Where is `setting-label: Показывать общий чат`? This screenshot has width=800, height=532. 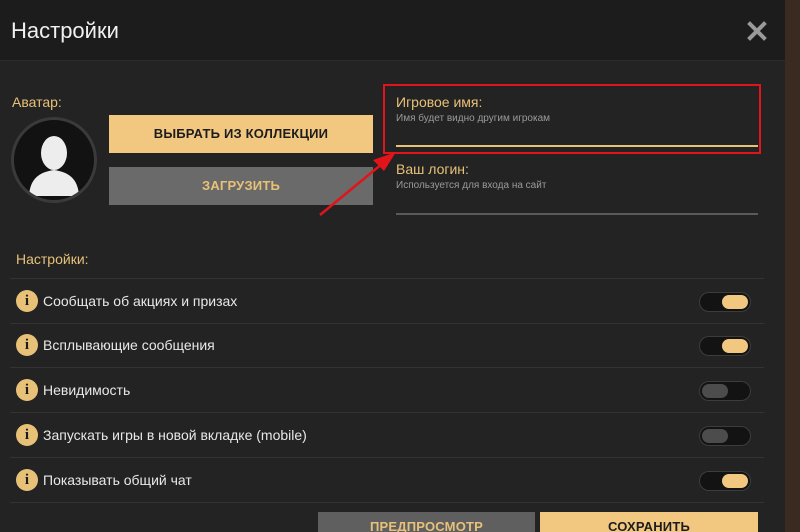
setting-label: Показывать общий чат is located at coordinates (117, 480).